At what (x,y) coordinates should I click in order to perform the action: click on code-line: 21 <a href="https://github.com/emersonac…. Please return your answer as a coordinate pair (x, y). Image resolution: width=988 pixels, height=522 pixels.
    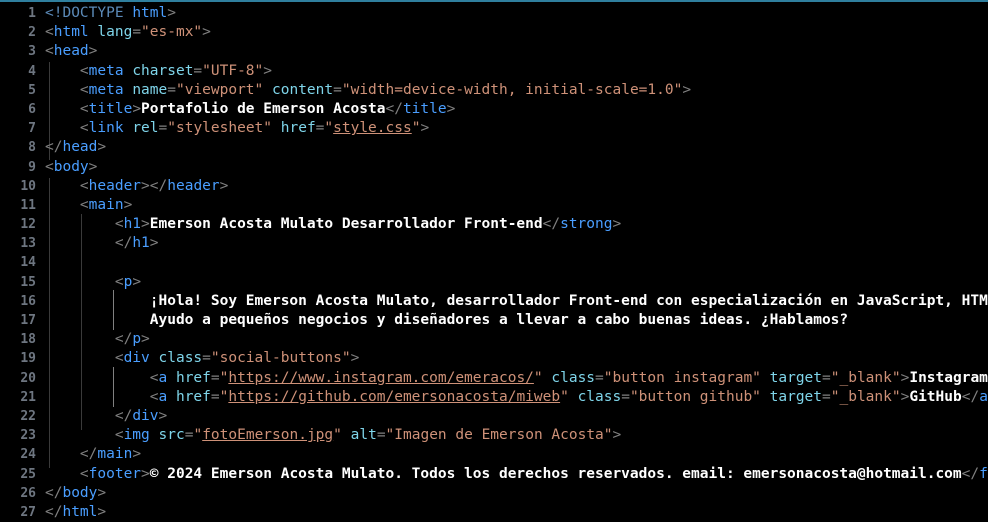
    Looking at the image, I should click on (494, 397).